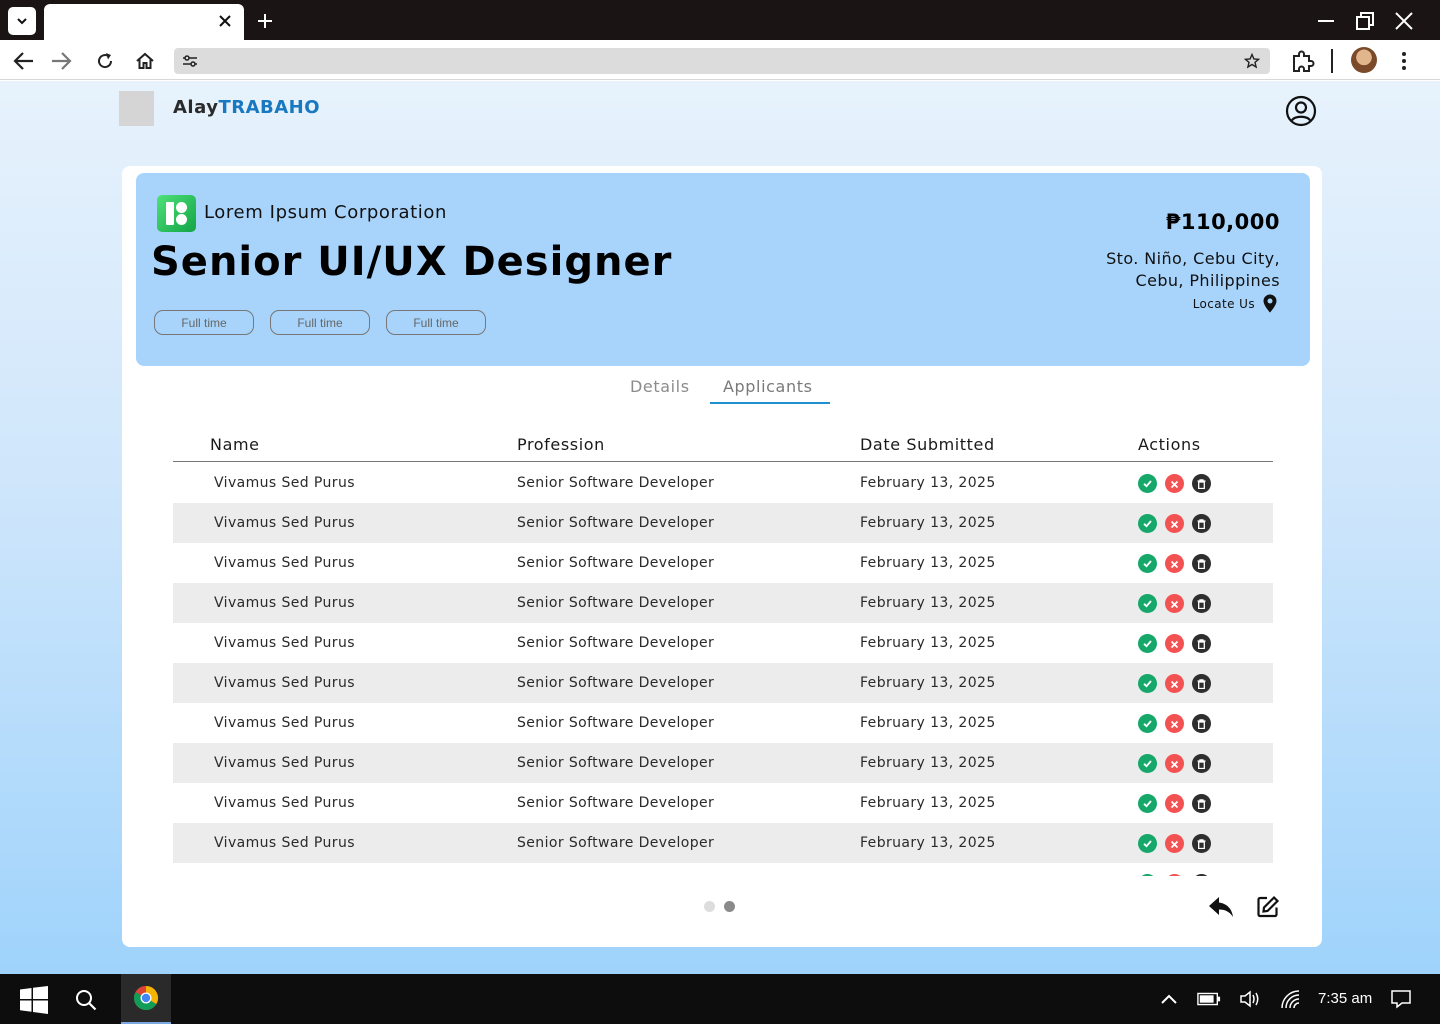 The image size is (1440, 1024). What do you see at coordinates (24, 61) in the screenshot?
I see `back-nav-button` at bounding box center [24, 61].